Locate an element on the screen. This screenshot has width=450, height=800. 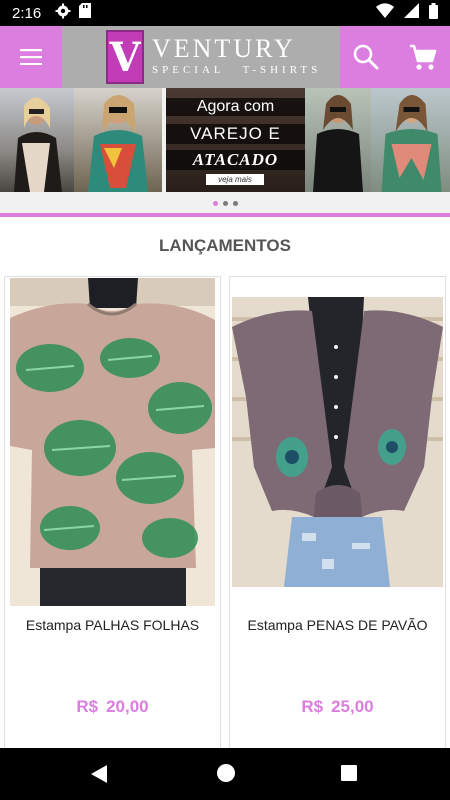
product-price: R$ 25,00 is located at coordinates (337, 707).